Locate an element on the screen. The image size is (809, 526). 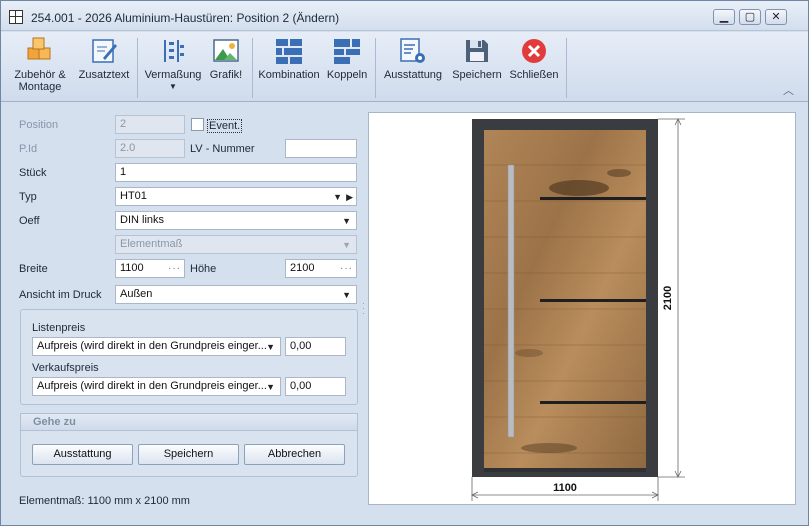
position-field: 2 is located at coordinates (150, 124).